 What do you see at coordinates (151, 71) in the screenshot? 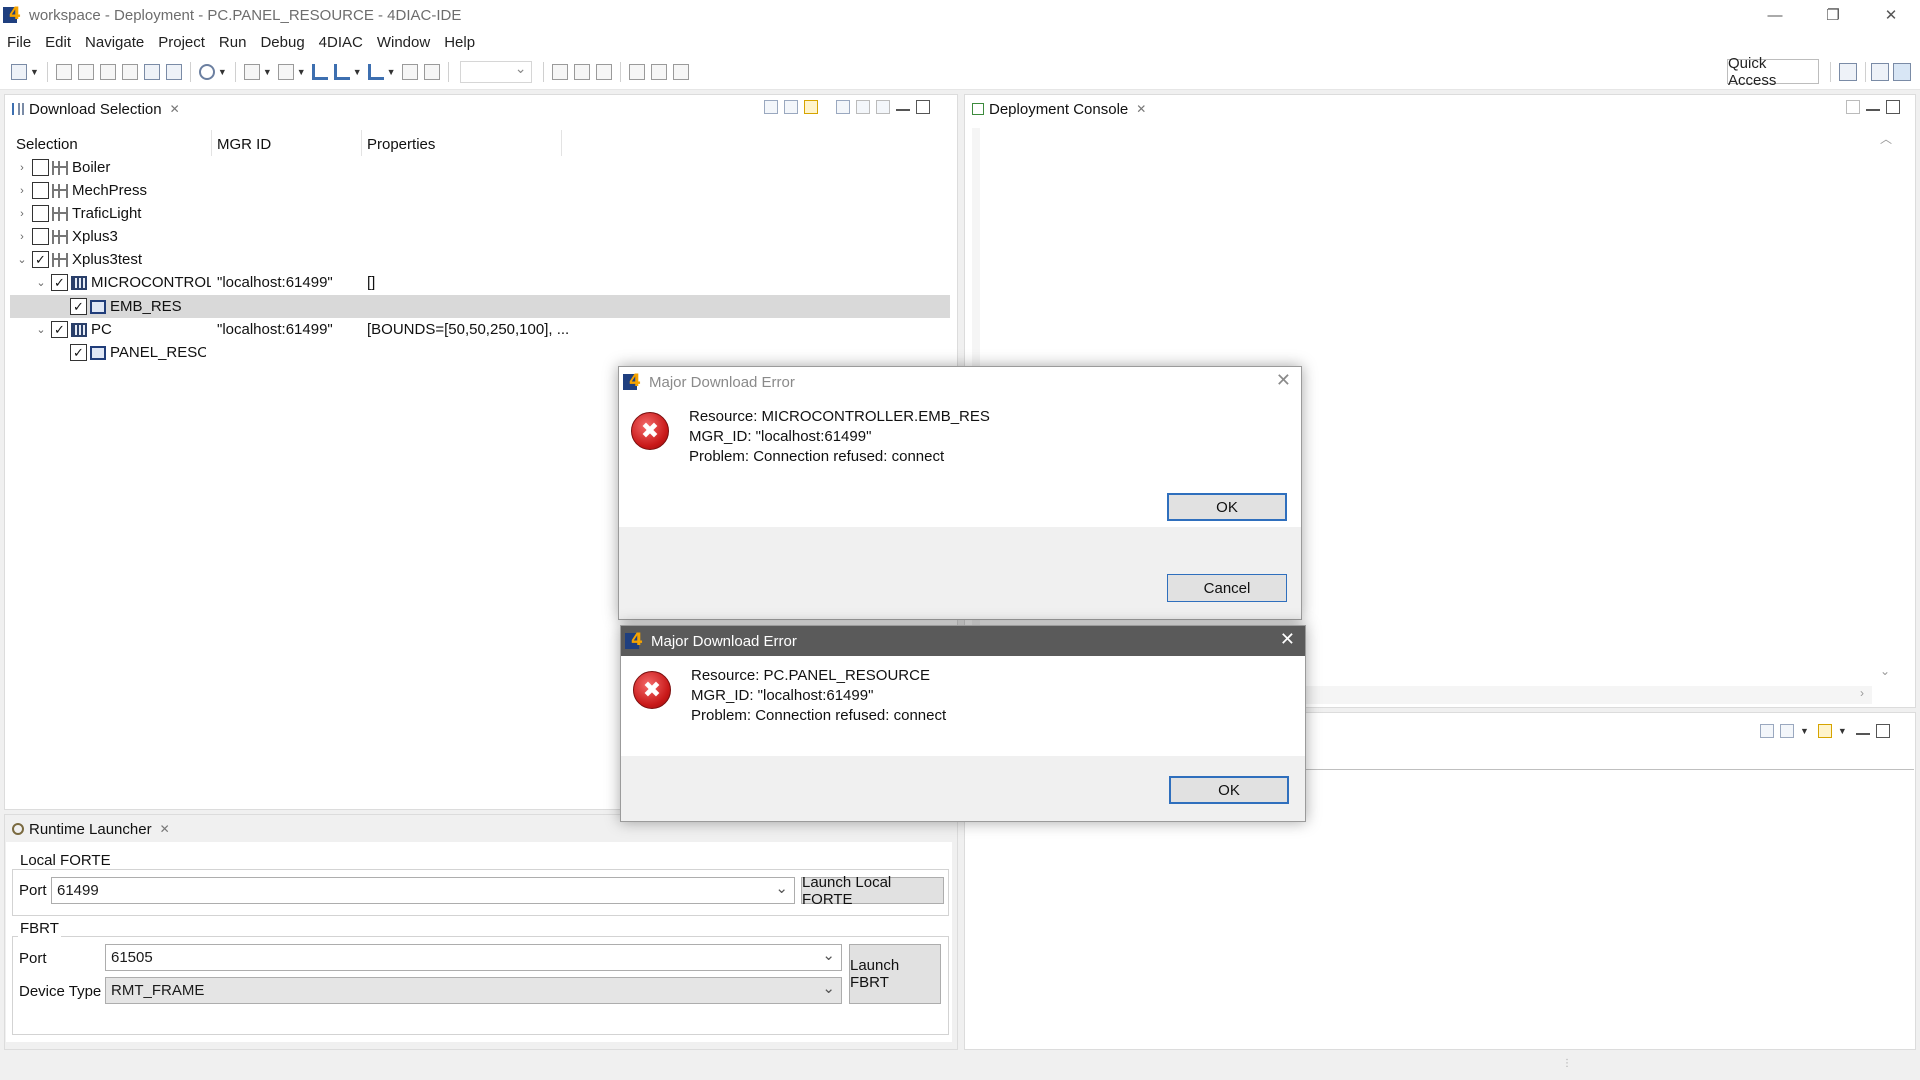
I see `deploy-icon` at bounding box center [151, 71].